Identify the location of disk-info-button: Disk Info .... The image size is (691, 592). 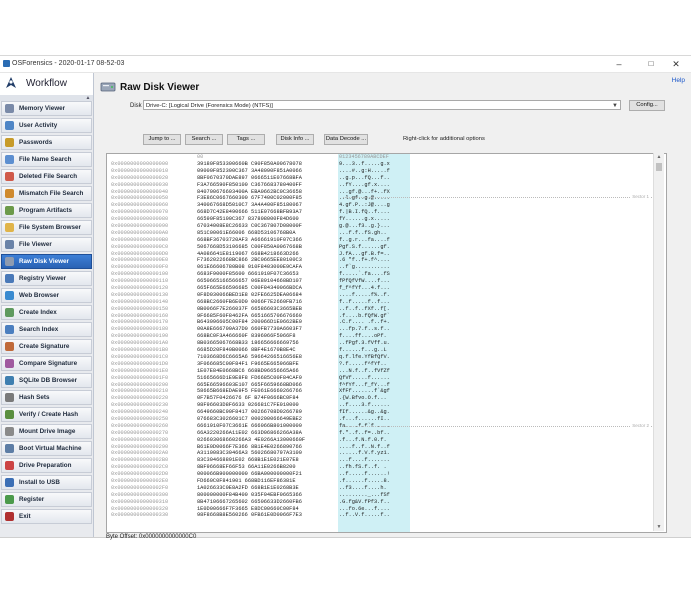
(295, 139).